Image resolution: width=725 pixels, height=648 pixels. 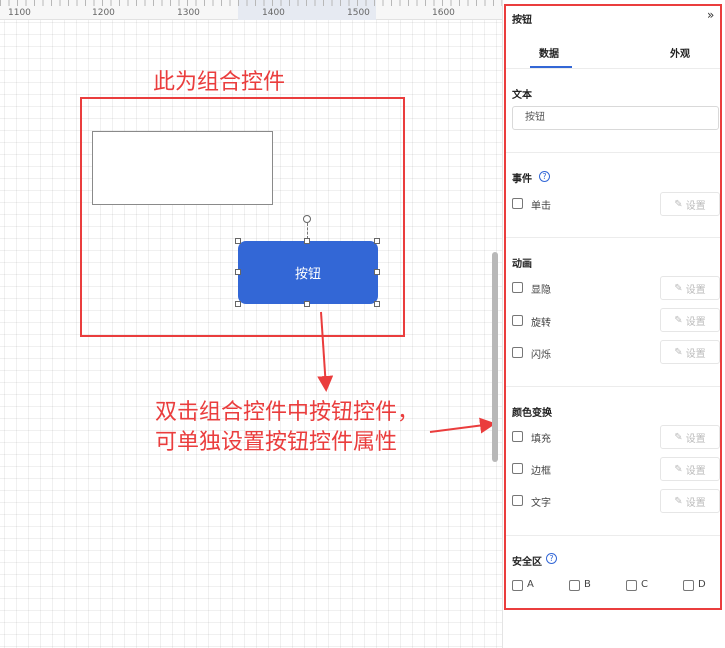 I want to click on animation-section-label: 动画, so click(x=522, y=264).